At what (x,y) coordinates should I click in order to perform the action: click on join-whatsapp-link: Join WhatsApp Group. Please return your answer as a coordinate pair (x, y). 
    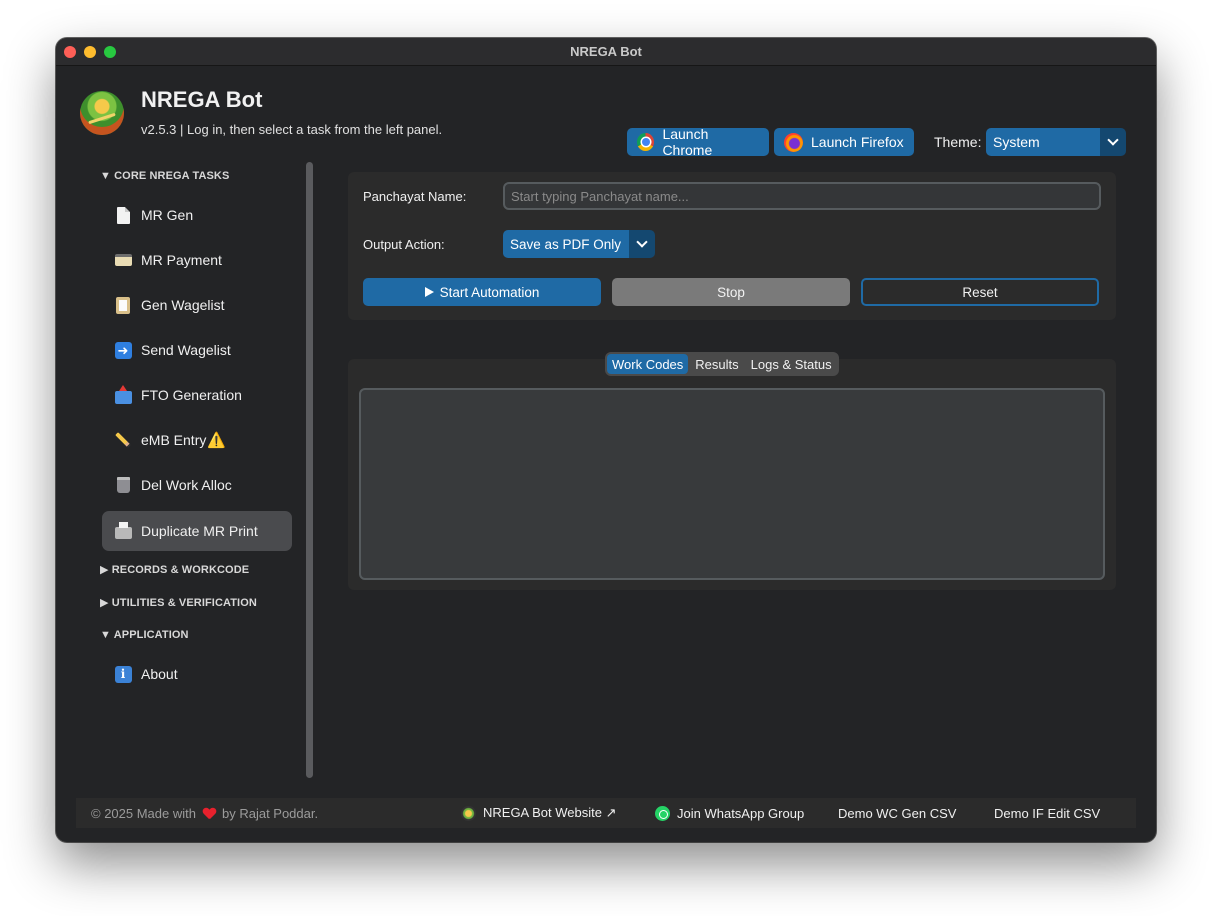
    Looking at the image, I should click on (730, 813).